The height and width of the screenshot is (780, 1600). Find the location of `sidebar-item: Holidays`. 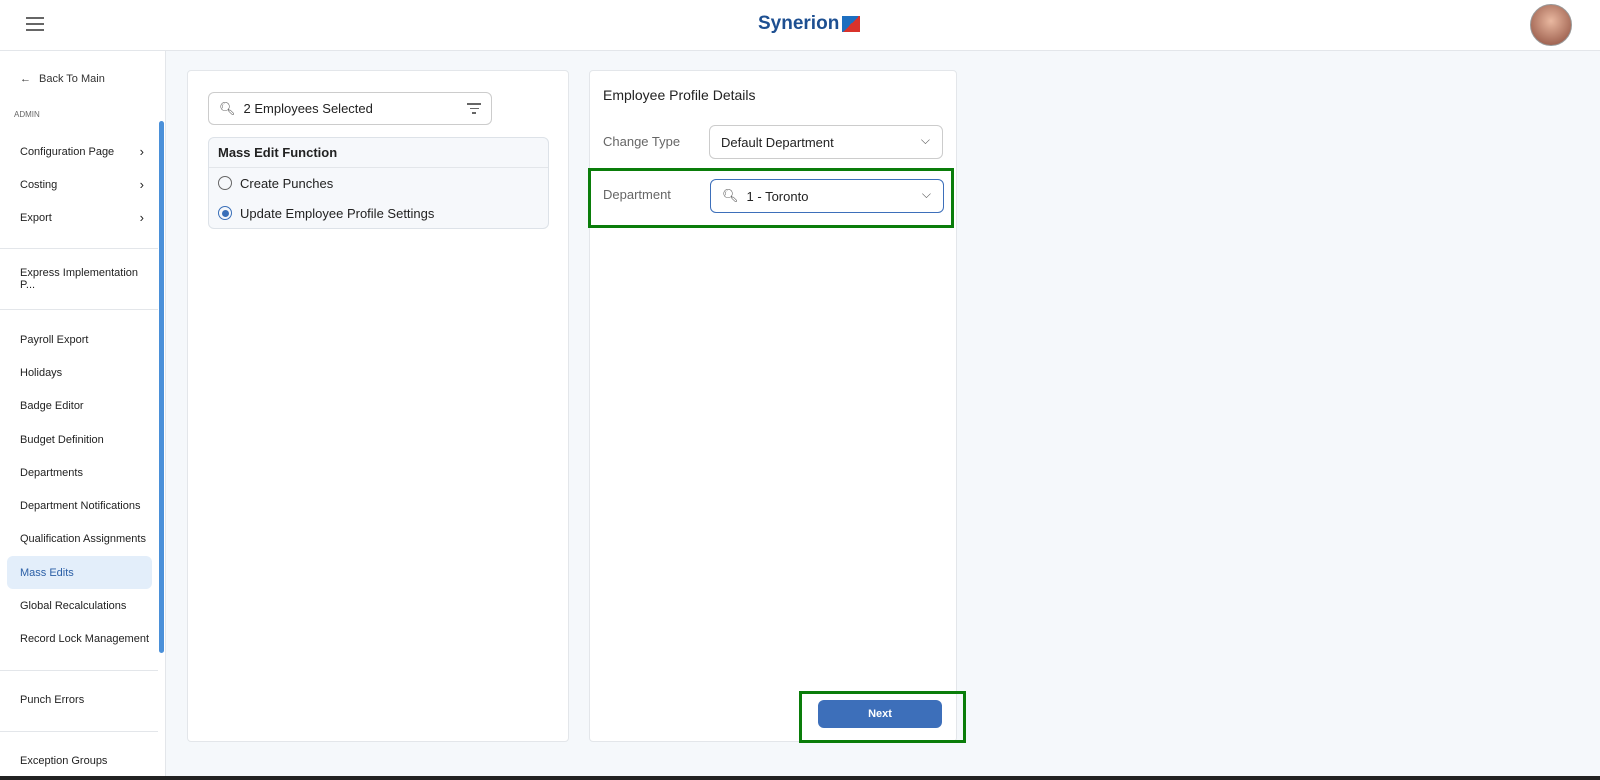

sidebar-item: Holidays is located at coordinates (79, 372).